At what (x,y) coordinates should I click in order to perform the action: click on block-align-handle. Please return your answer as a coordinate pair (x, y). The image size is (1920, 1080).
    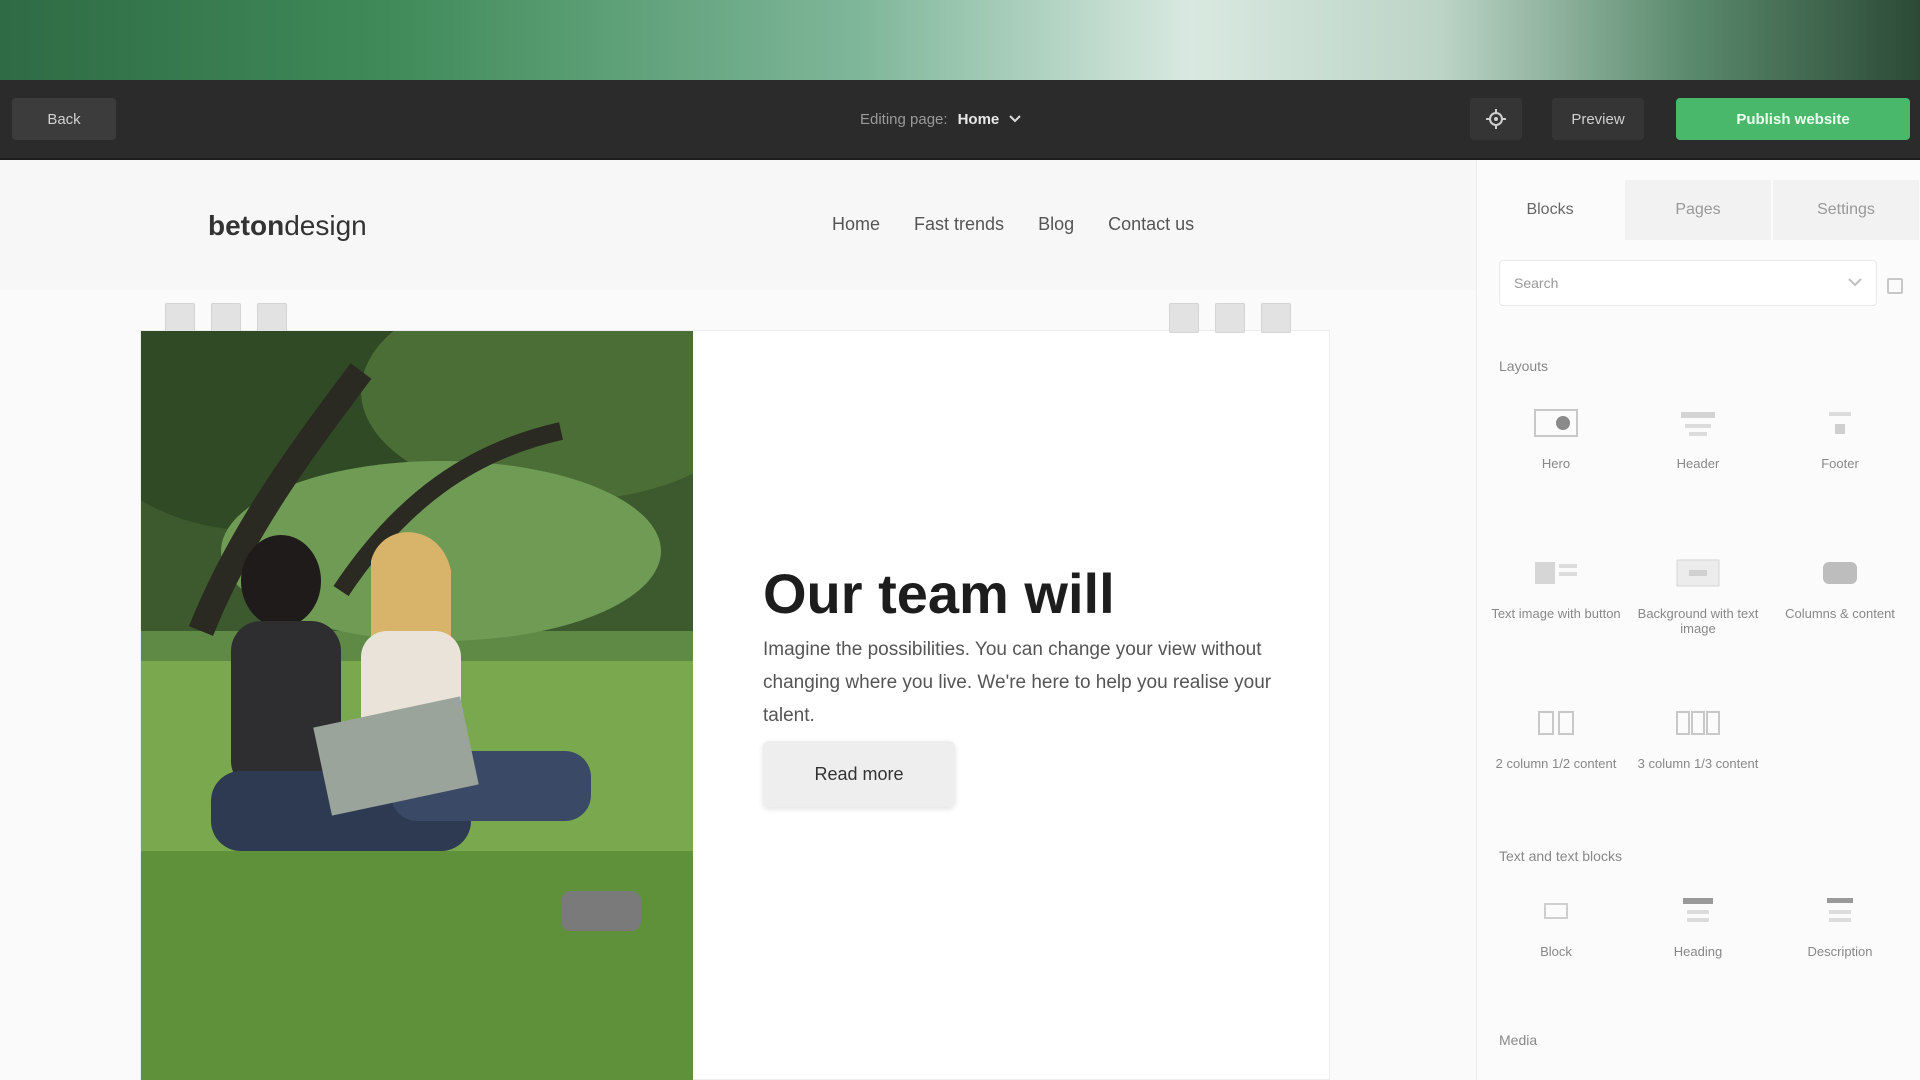
    Looking at the image, I should click on (226, 318).